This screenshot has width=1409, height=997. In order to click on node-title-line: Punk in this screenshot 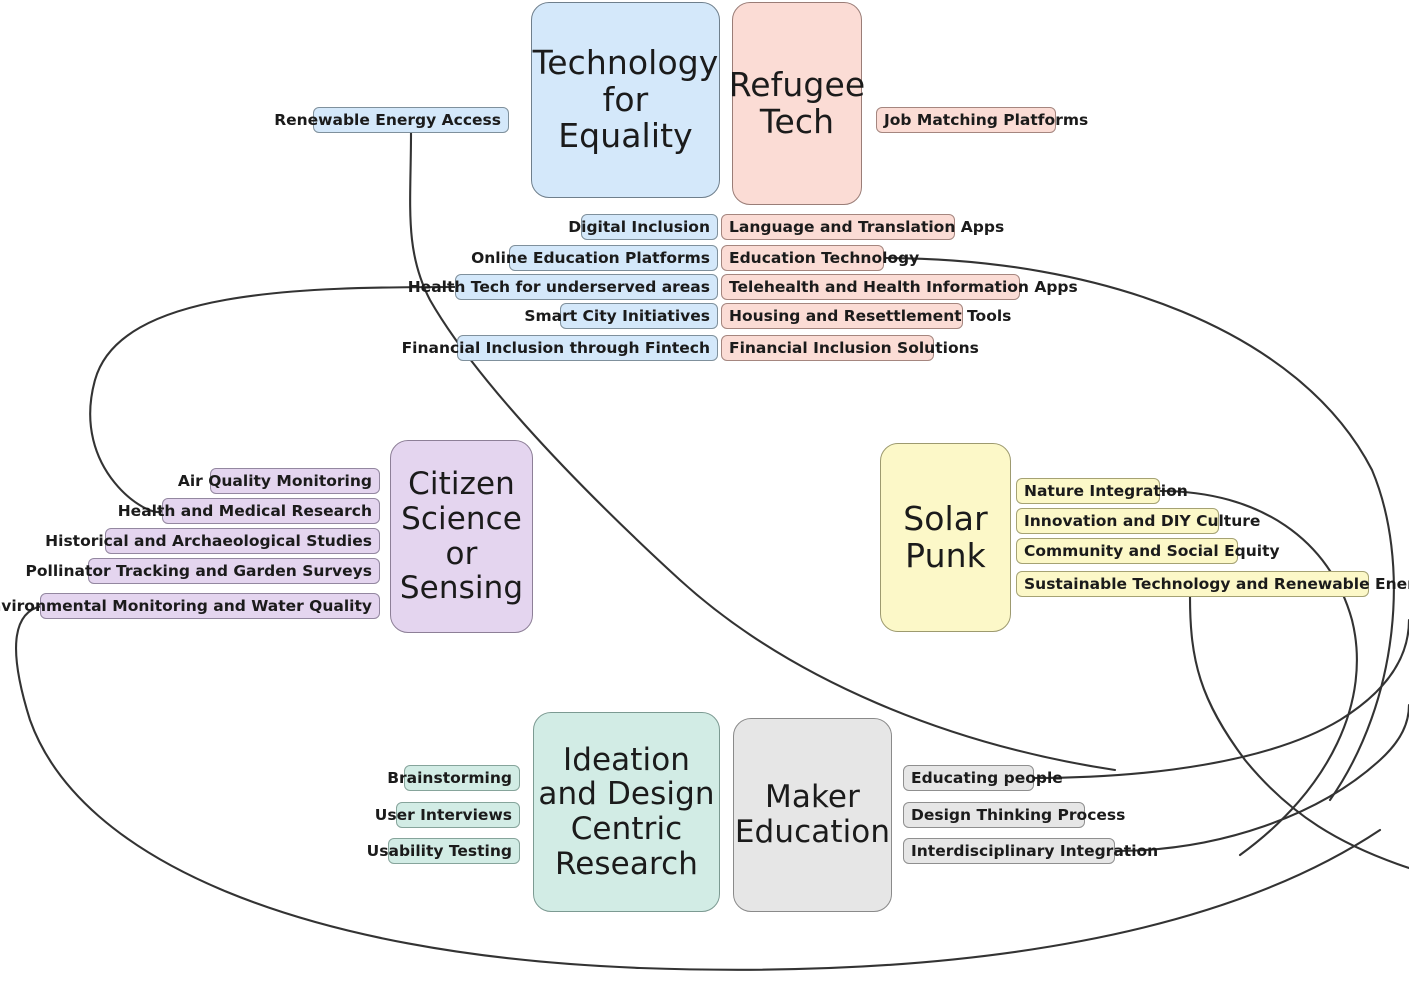, I will do `click(945, 555)`.